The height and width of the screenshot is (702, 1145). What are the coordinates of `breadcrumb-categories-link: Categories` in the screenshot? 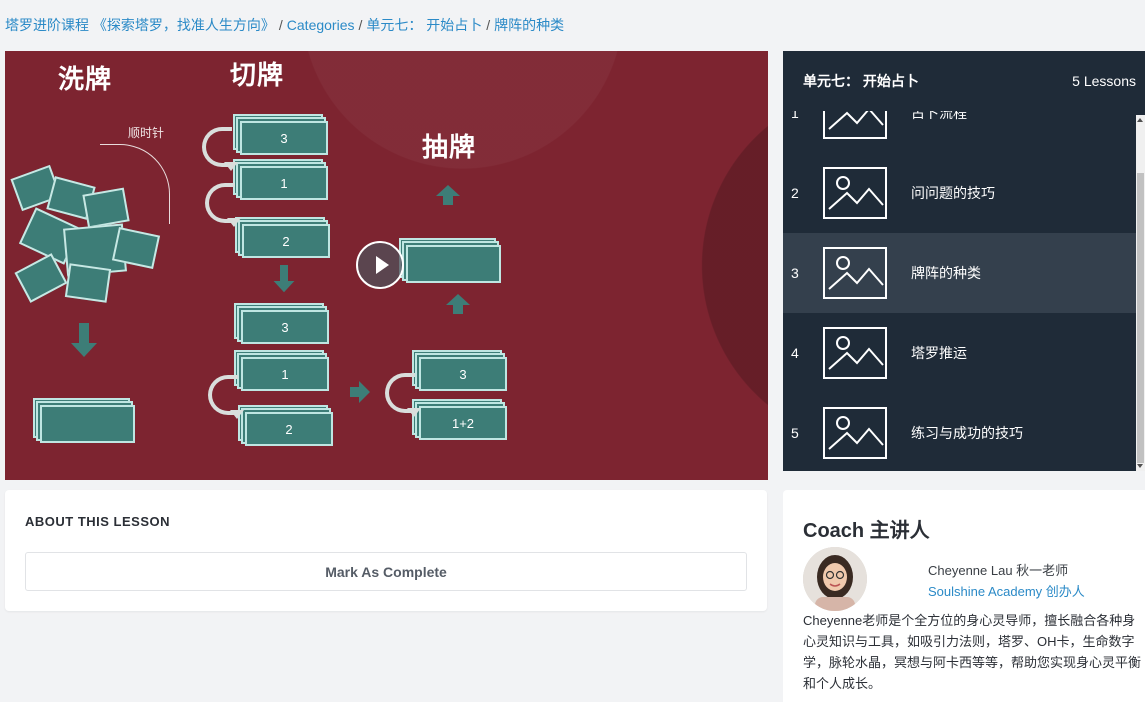 It's located at (321, 25).